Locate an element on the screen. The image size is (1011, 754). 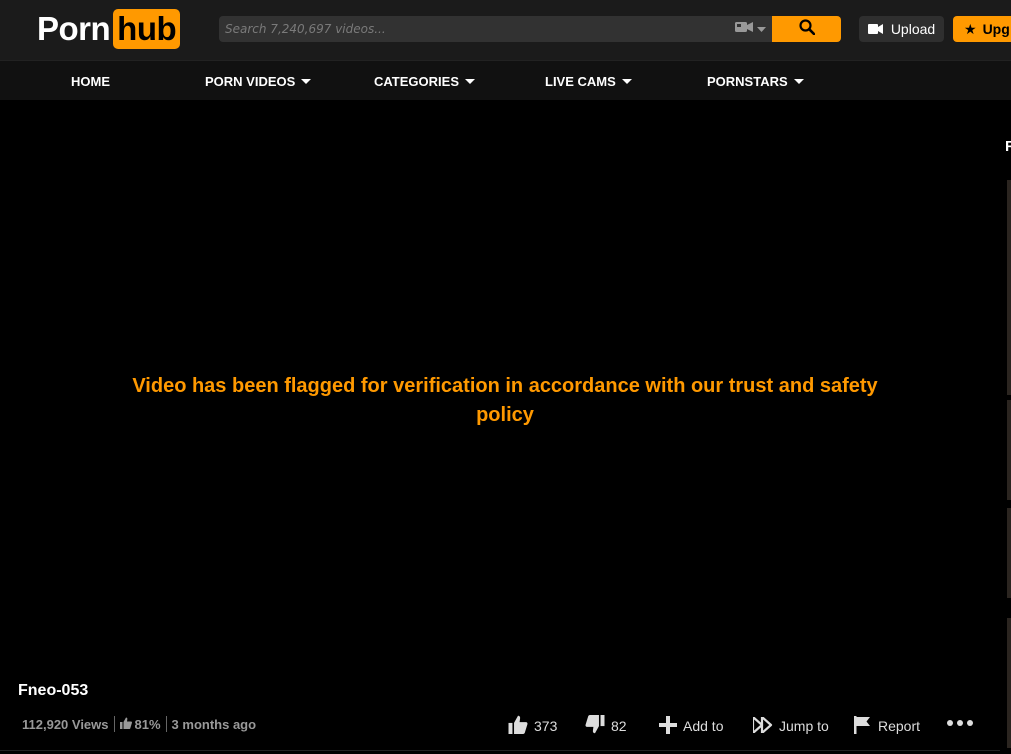
upload-button: Upload is located at coordinates (901, 29).